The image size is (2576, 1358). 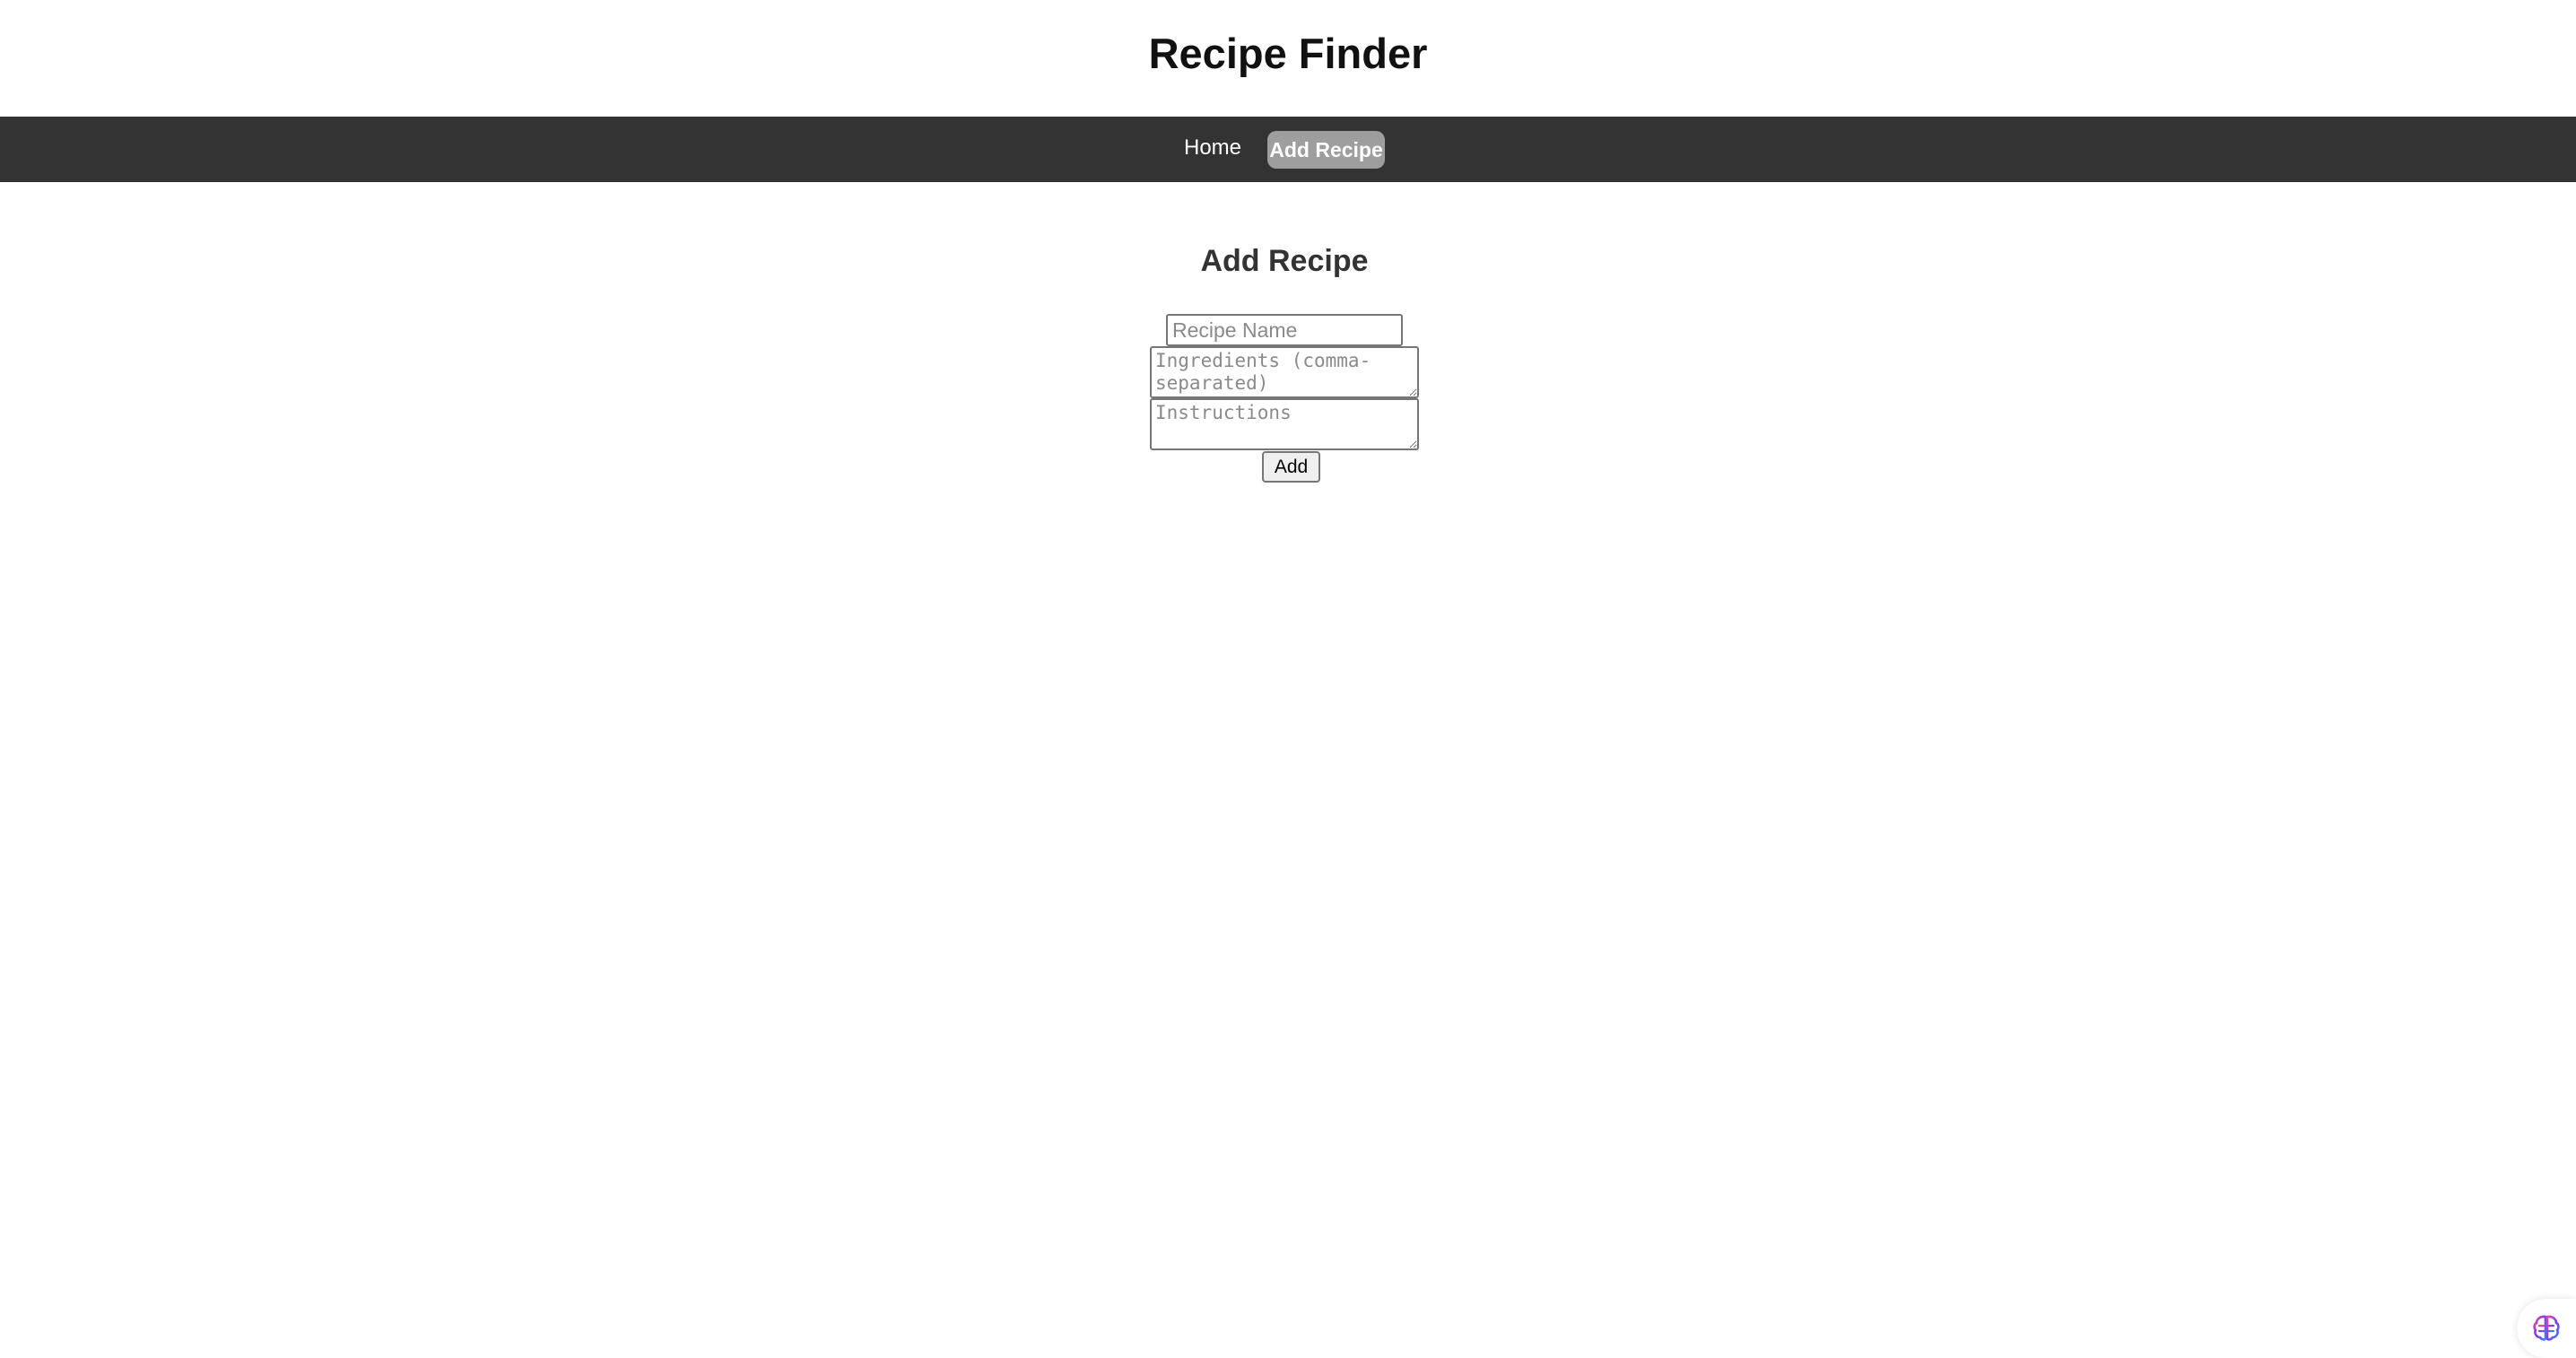 I want to click on add-recipe-button: Add, so click(x=1291, y=467).